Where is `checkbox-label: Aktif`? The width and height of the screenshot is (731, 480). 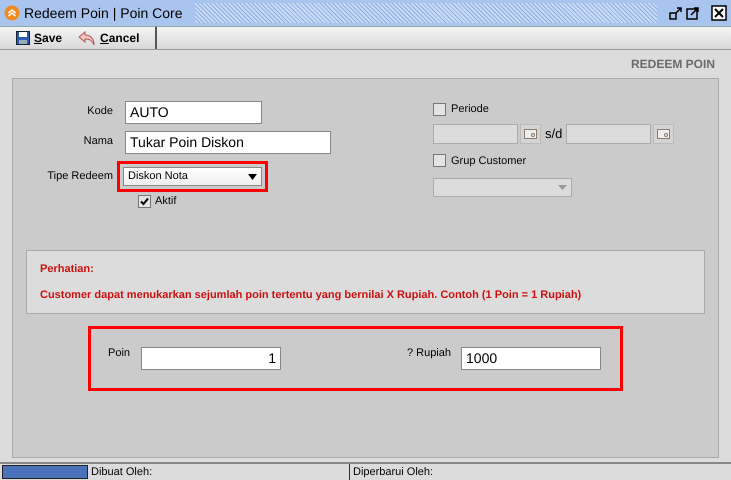
checkbox-label: Aktif is located at coordinates (165, 201).